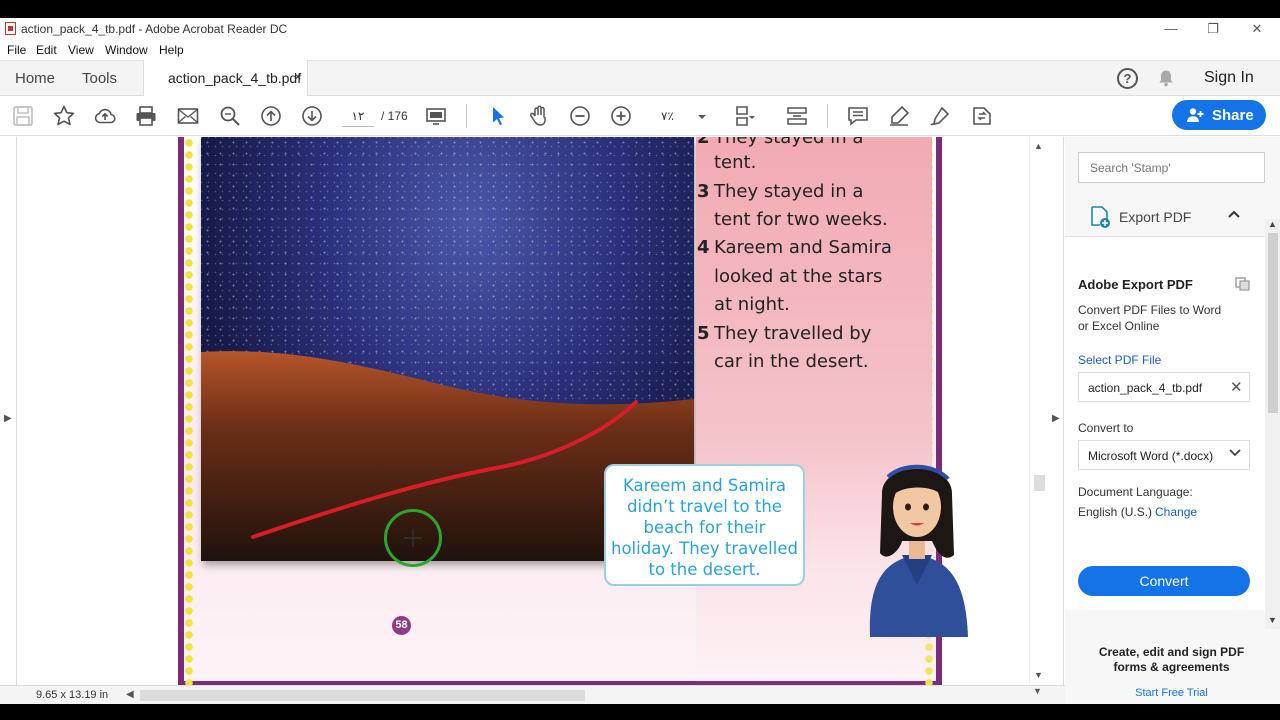 This screenshot has width=1280, height=720. I want to click on search-icon, so click(230, 116).